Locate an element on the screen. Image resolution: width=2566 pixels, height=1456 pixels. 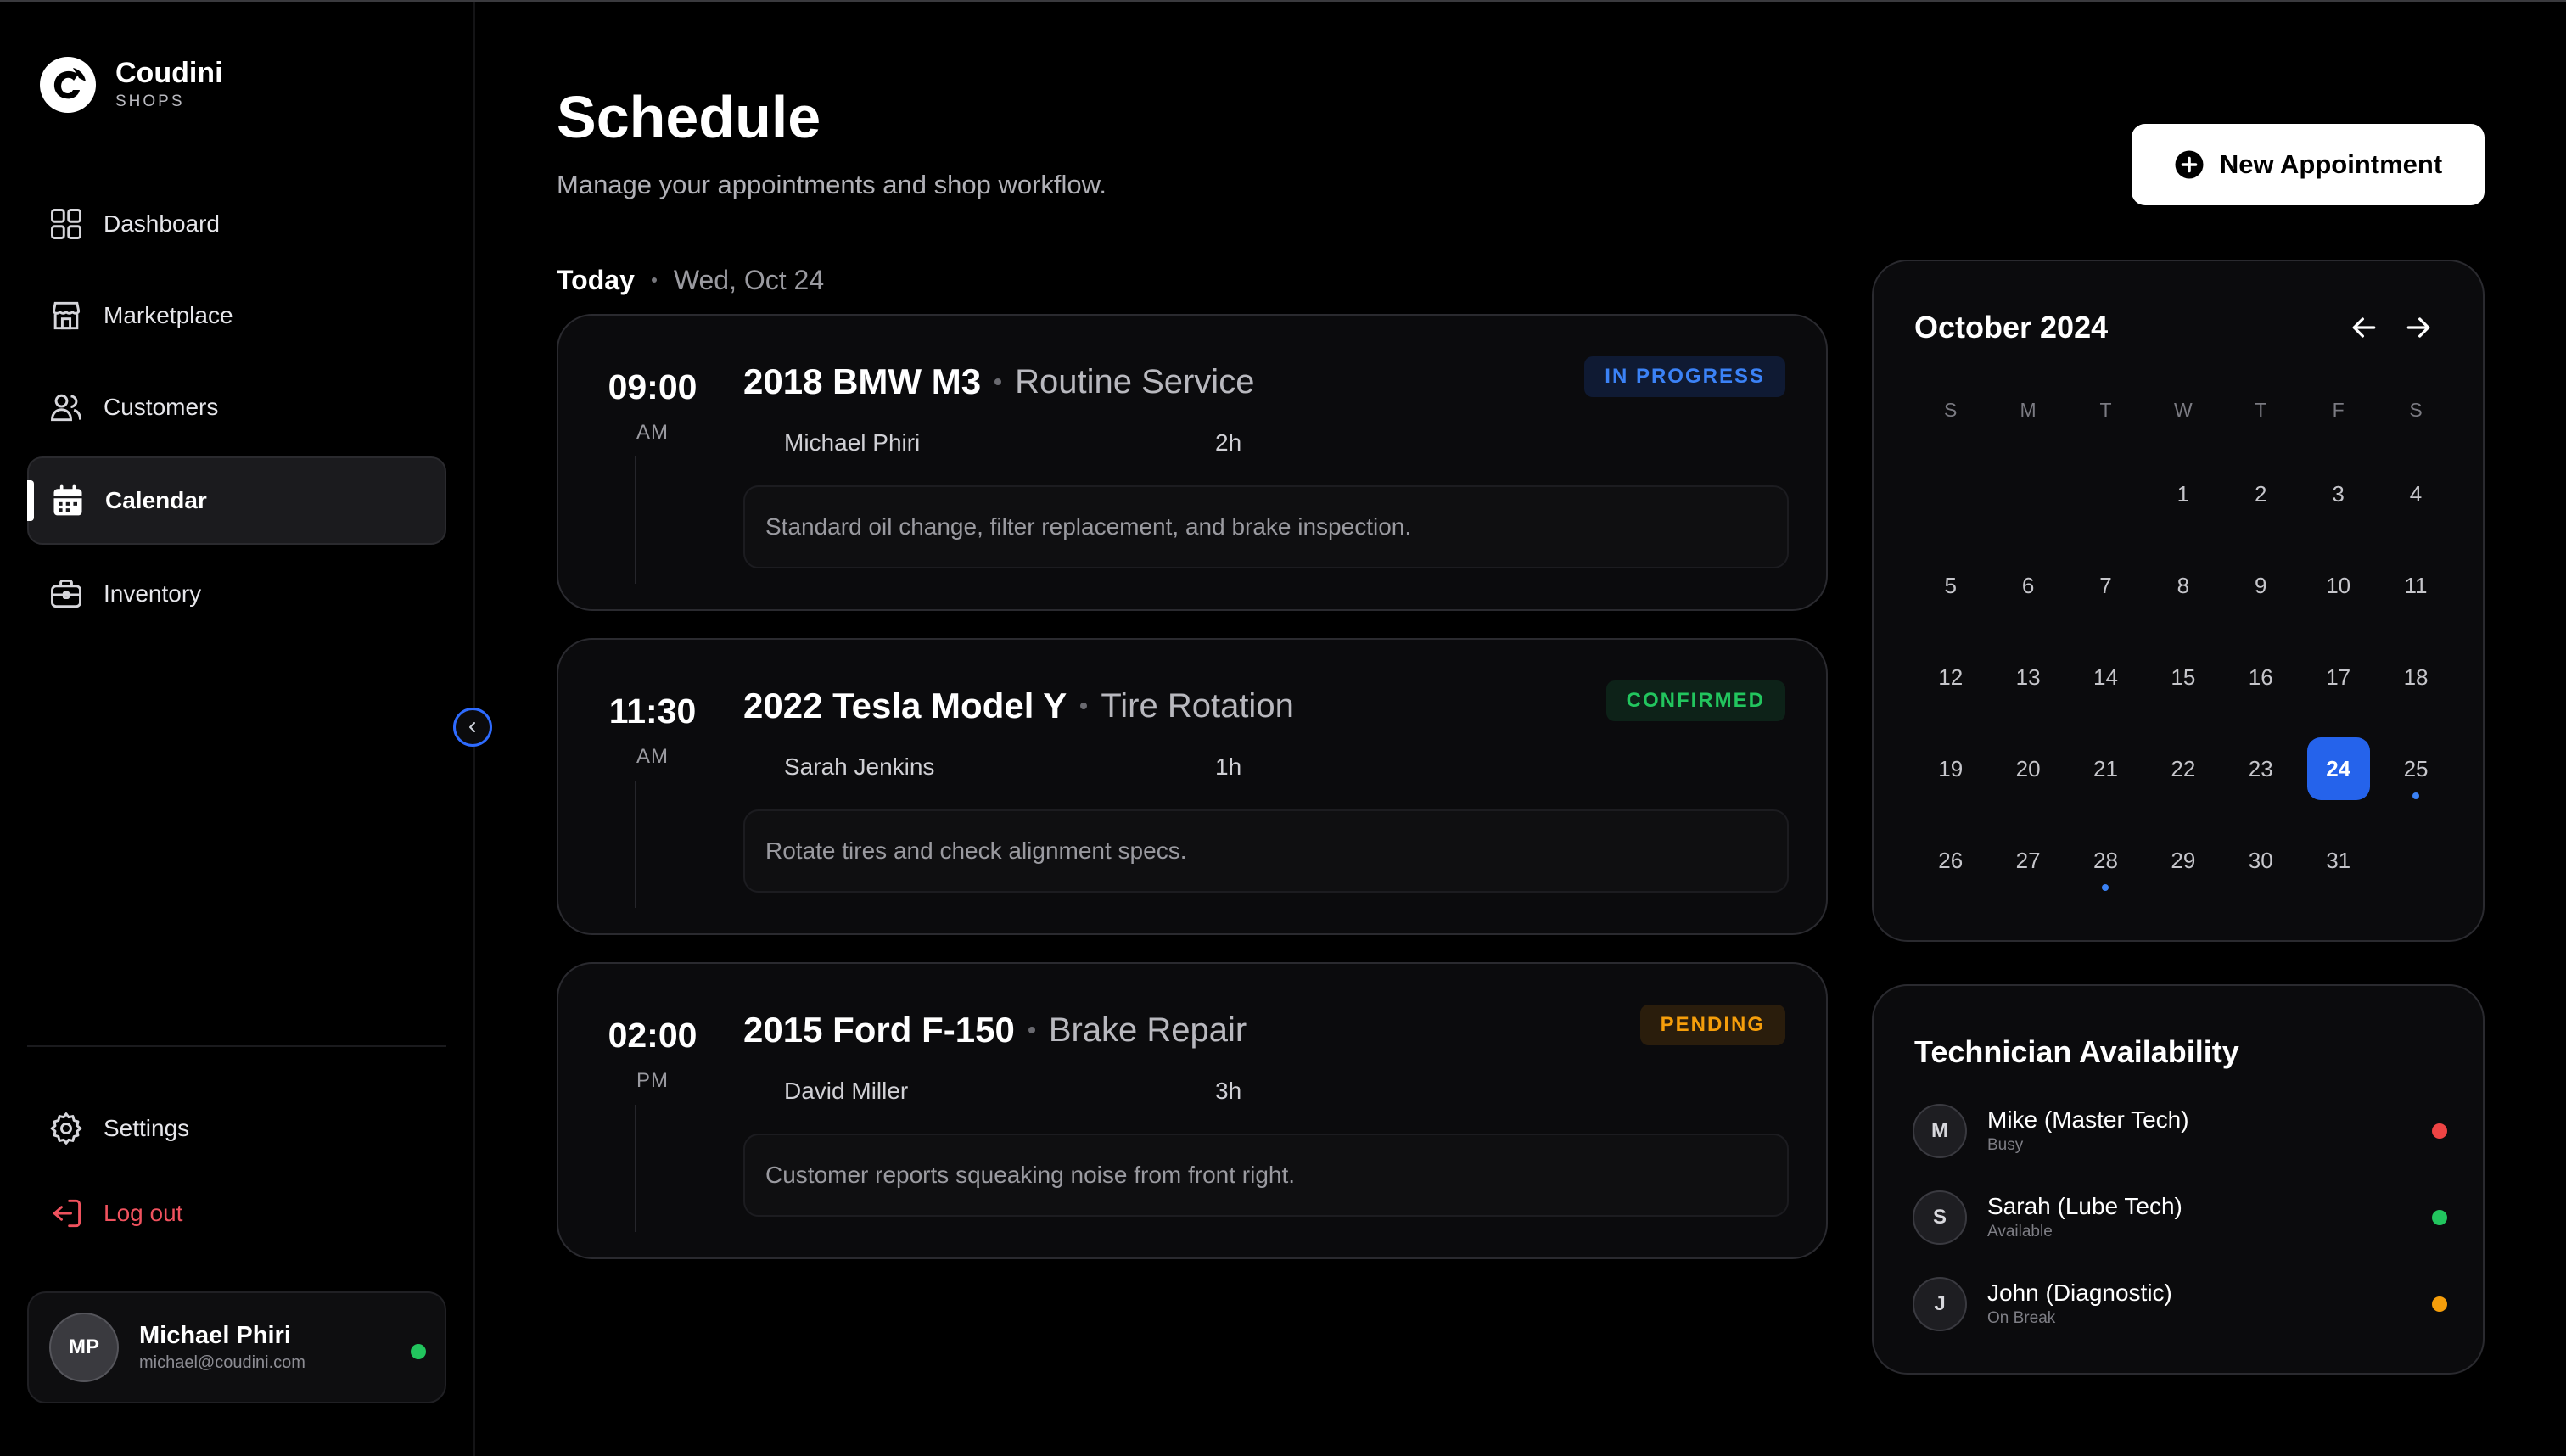
calendar-day-number: 15 is located at coordinates (2183, 677).